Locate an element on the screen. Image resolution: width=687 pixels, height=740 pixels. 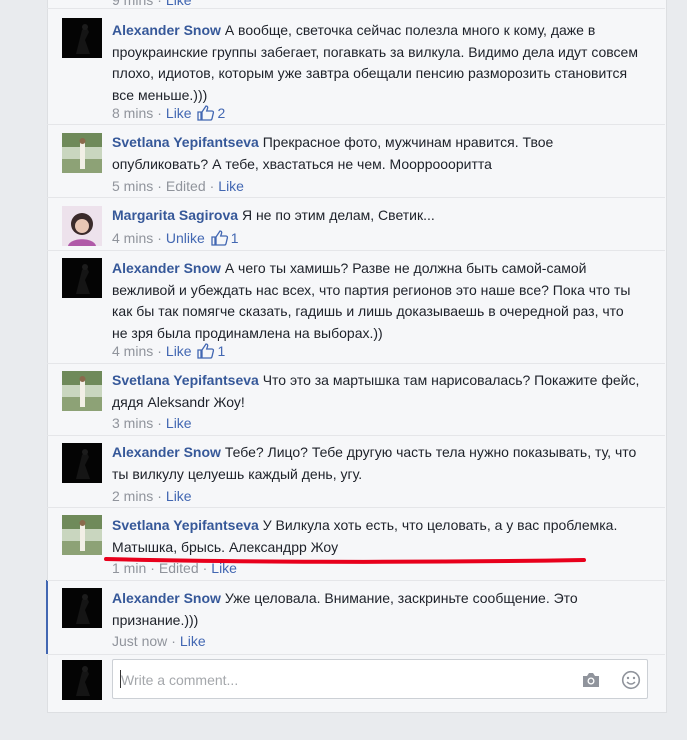
comment-time: 8 mins is located at coordinates (132, 113).